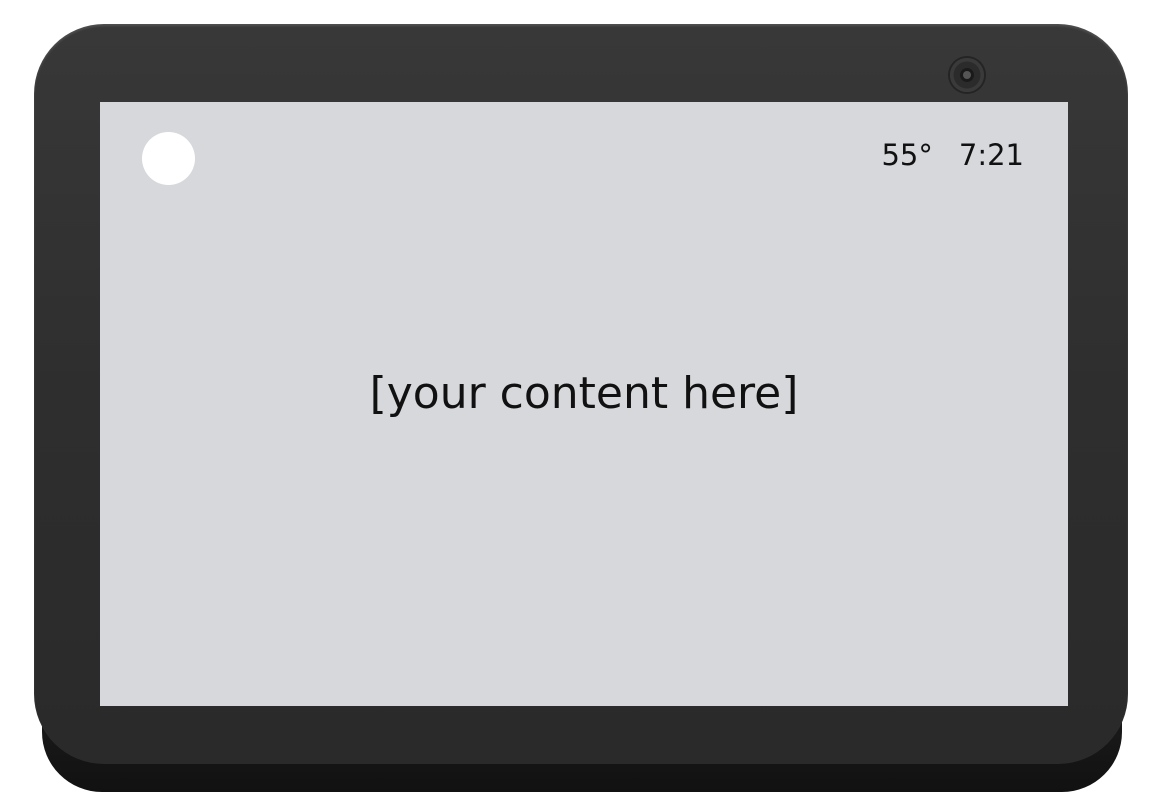 The height and width of the screenshot is (810, 1168). What do you see at coordinates (952, 155) in the screenshot?
I see `status-bar: 55° 7:21` at bounding box center [952, 155].